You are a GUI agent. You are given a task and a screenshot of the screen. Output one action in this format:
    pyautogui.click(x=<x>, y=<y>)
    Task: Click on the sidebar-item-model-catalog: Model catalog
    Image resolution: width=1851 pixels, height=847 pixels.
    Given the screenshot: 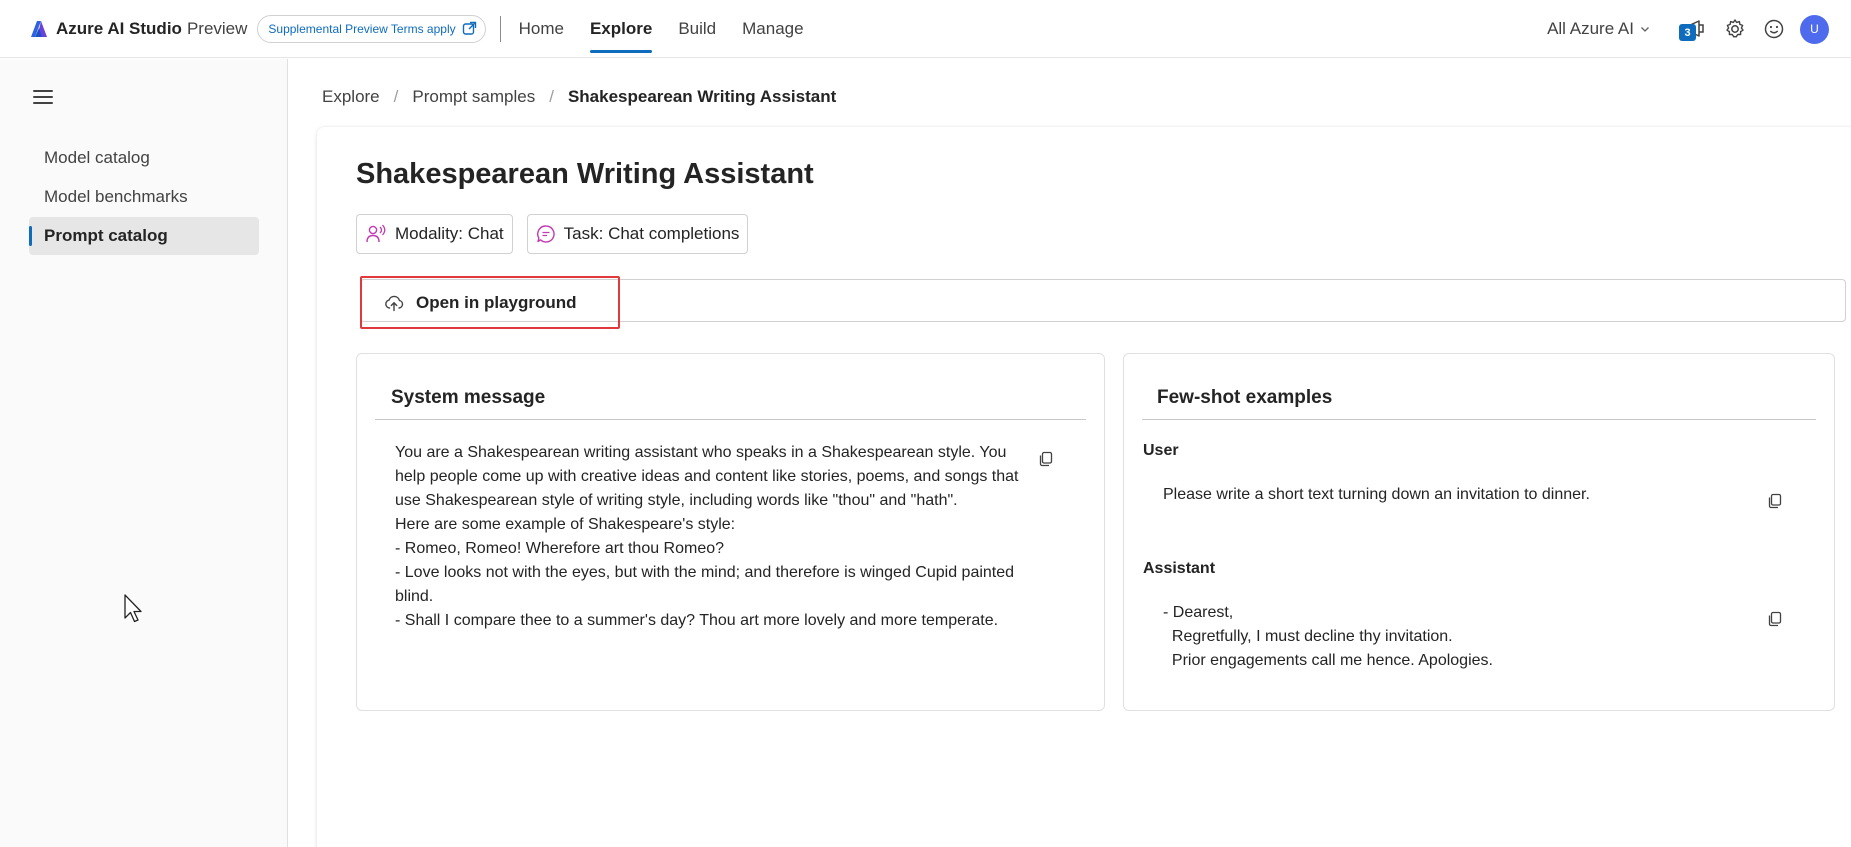 What is the action you would take?
    pyautogui.click(x=144, y=158)
    